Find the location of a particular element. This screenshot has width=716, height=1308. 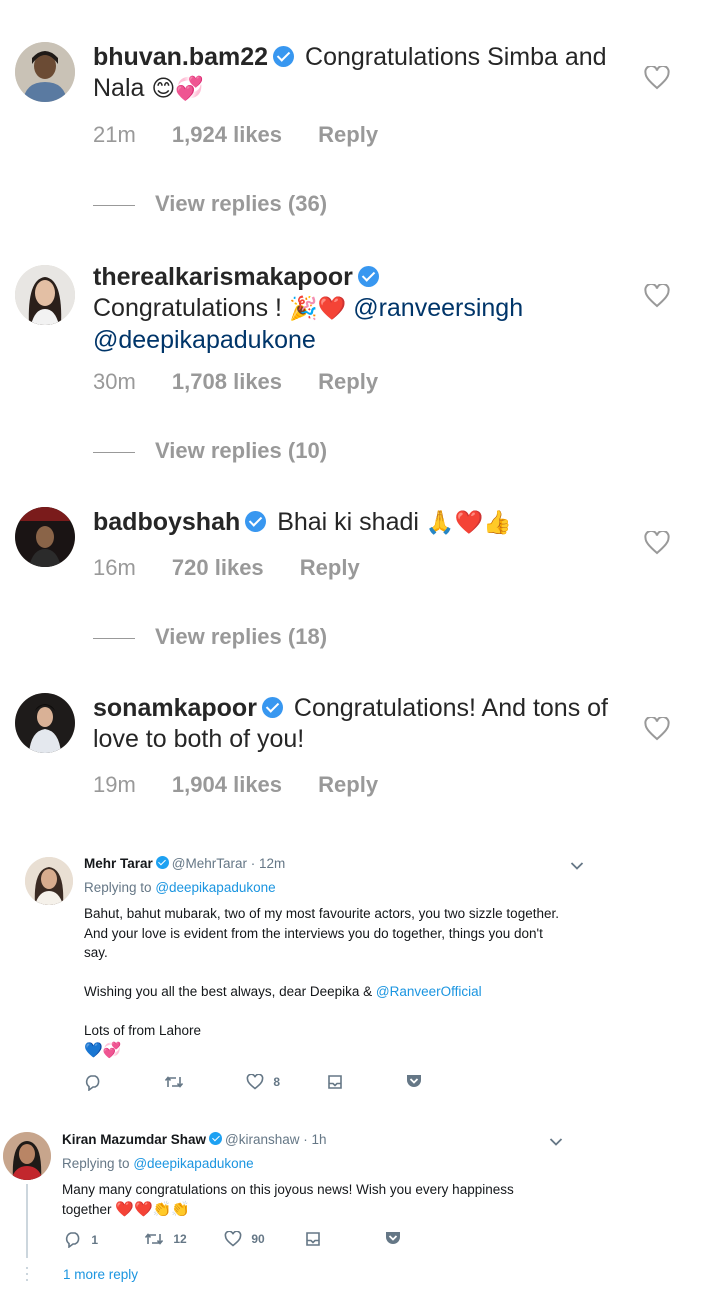

like-count: 90 is located at coordinates (258, 1239).